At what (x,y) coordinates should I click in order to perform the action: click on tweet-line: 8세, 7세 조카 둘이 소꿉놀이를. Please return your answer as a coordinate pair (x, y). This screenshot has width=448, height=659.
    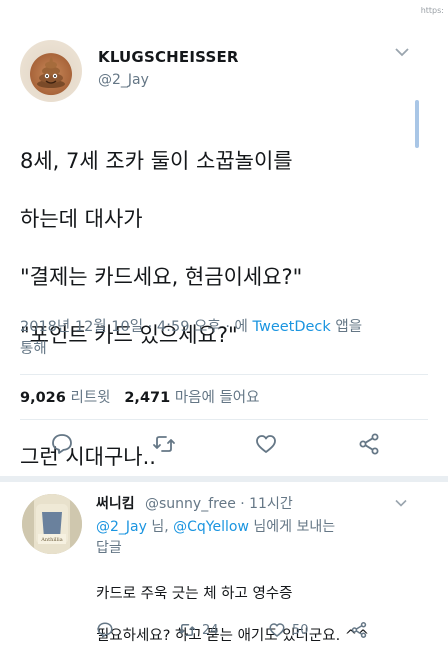
    Looking at the image, I should click on (156, 161).